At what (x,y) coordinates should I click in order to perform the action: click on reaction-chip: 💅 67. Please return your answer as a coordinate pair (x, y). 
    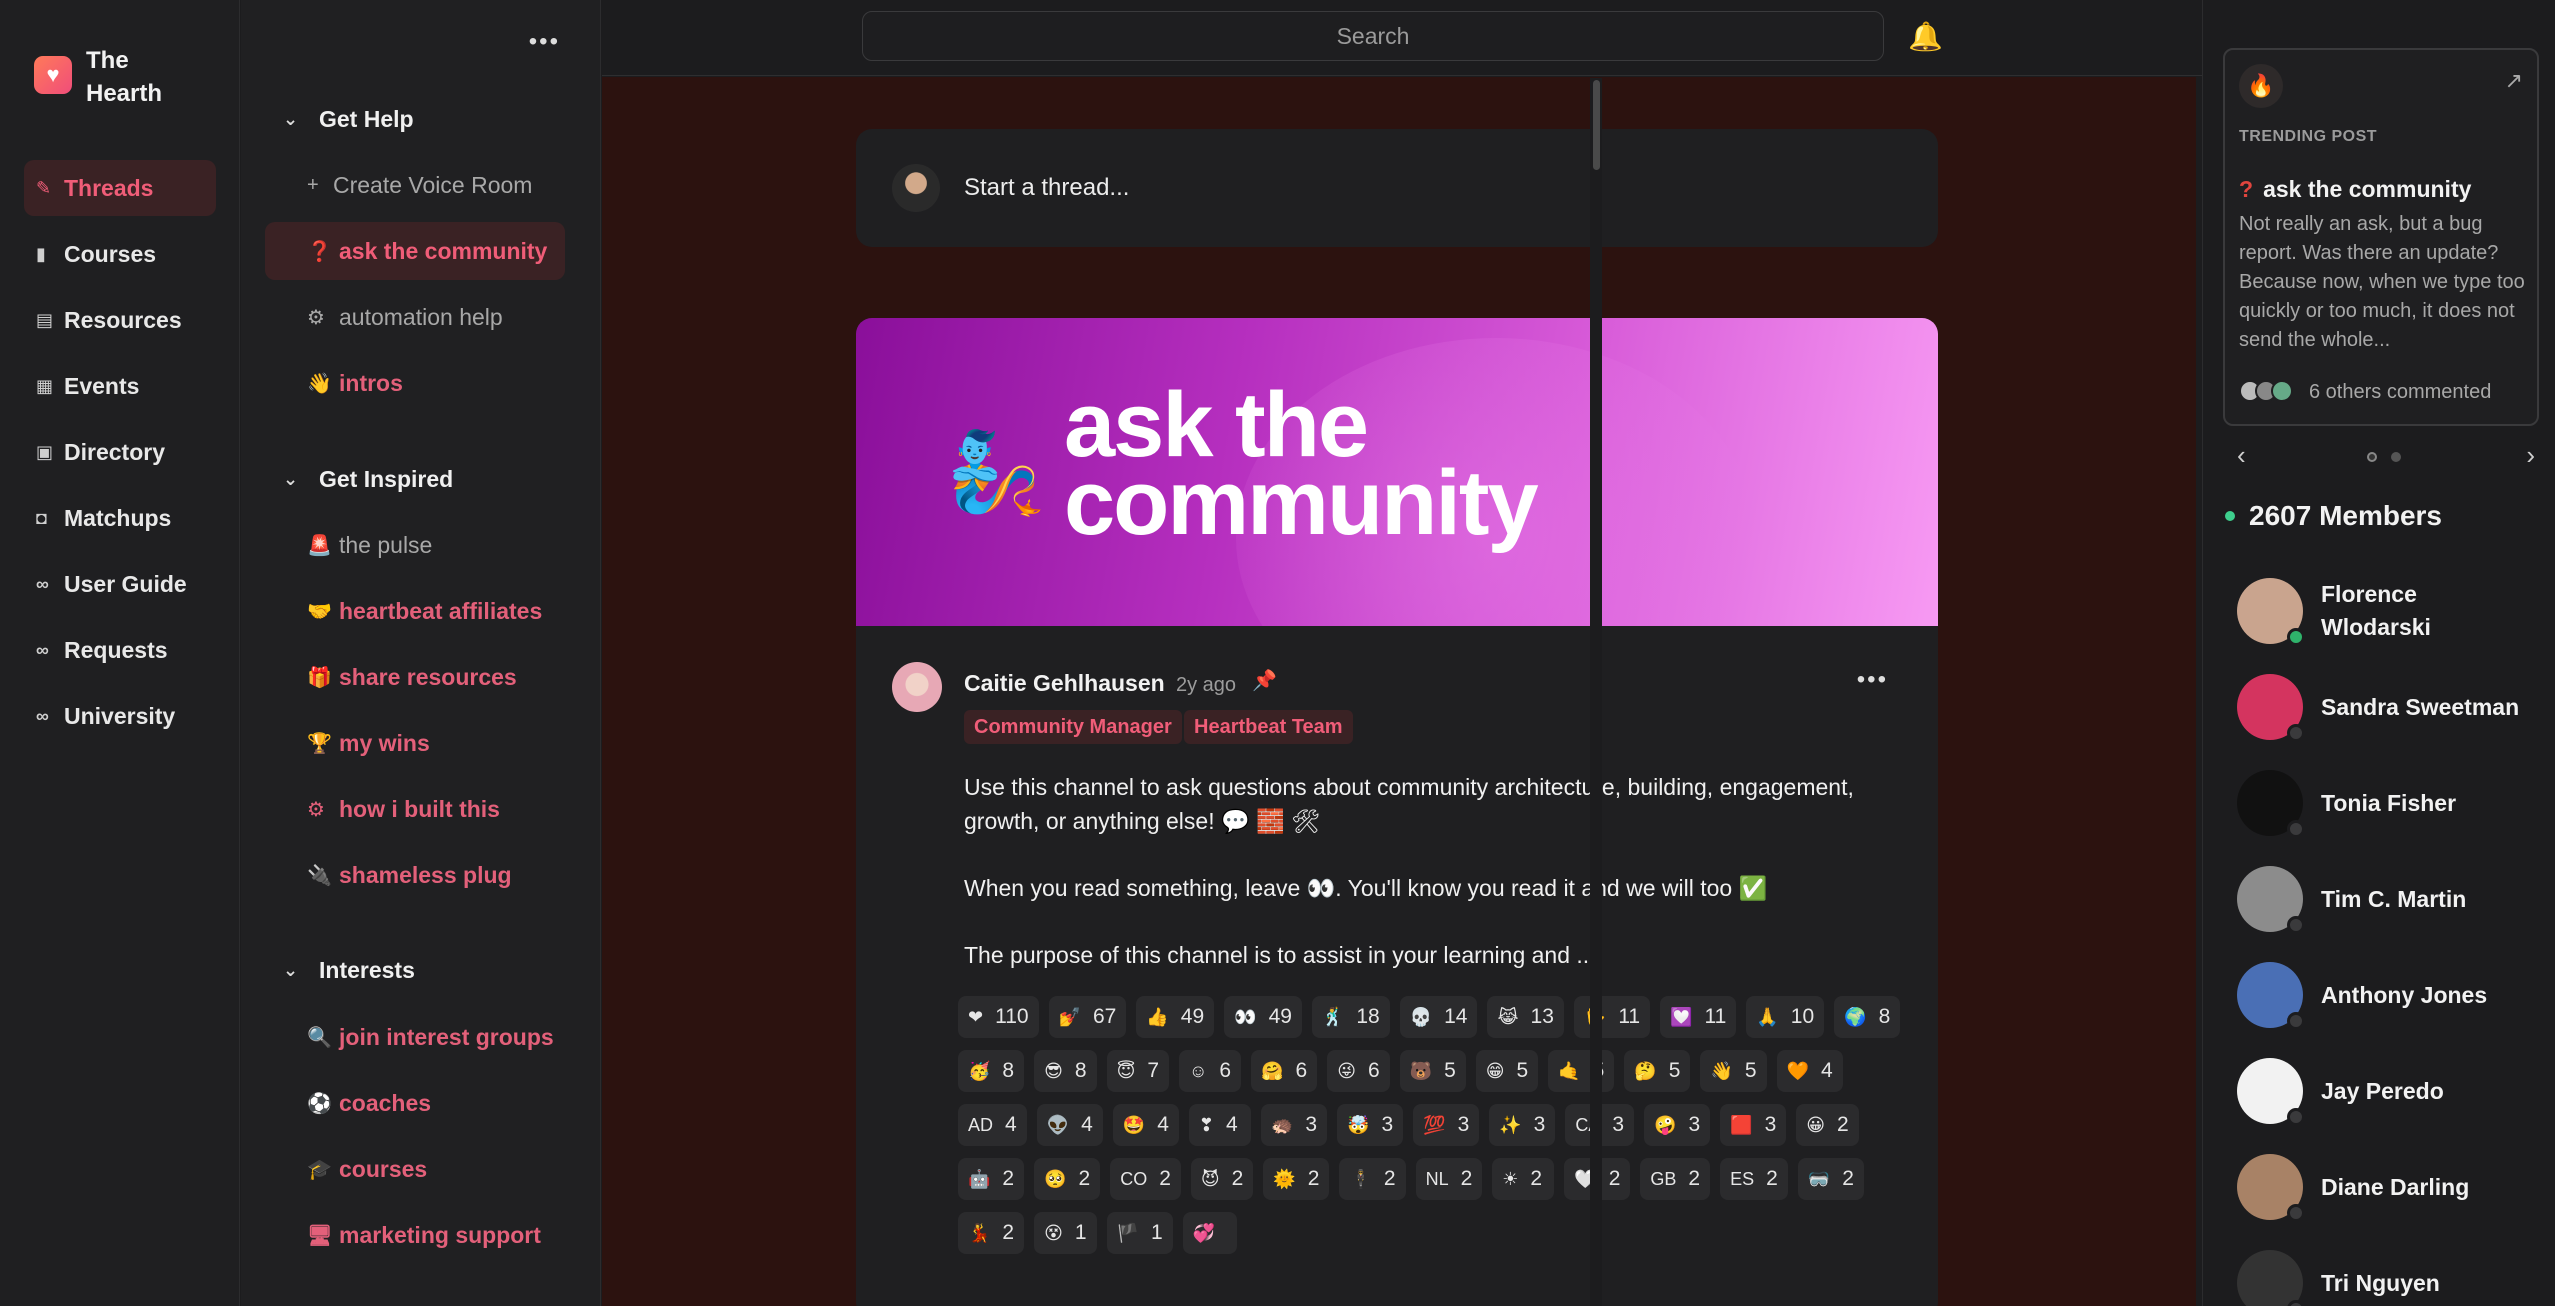
    Looking at the image, I should click on (1087, 1017).